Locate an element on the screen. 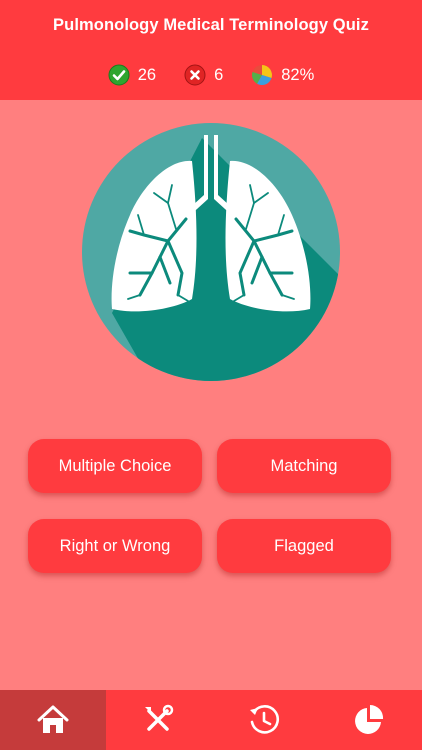 The image size is (422, 750). matching-button: Matching is located at coordinates (304, 466).